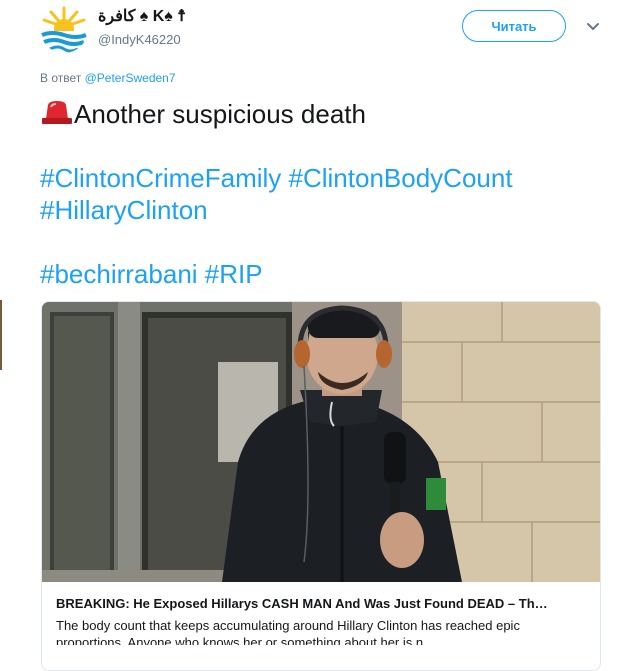 The height and width of the screenshot is (671, 640). I want to click on follow-button: Читать, so click(514, 26).